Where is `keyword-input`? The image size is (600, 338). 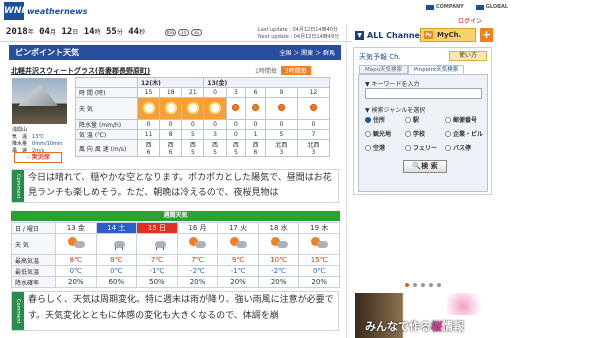
keyword-input is located at coordinates (423, 93).